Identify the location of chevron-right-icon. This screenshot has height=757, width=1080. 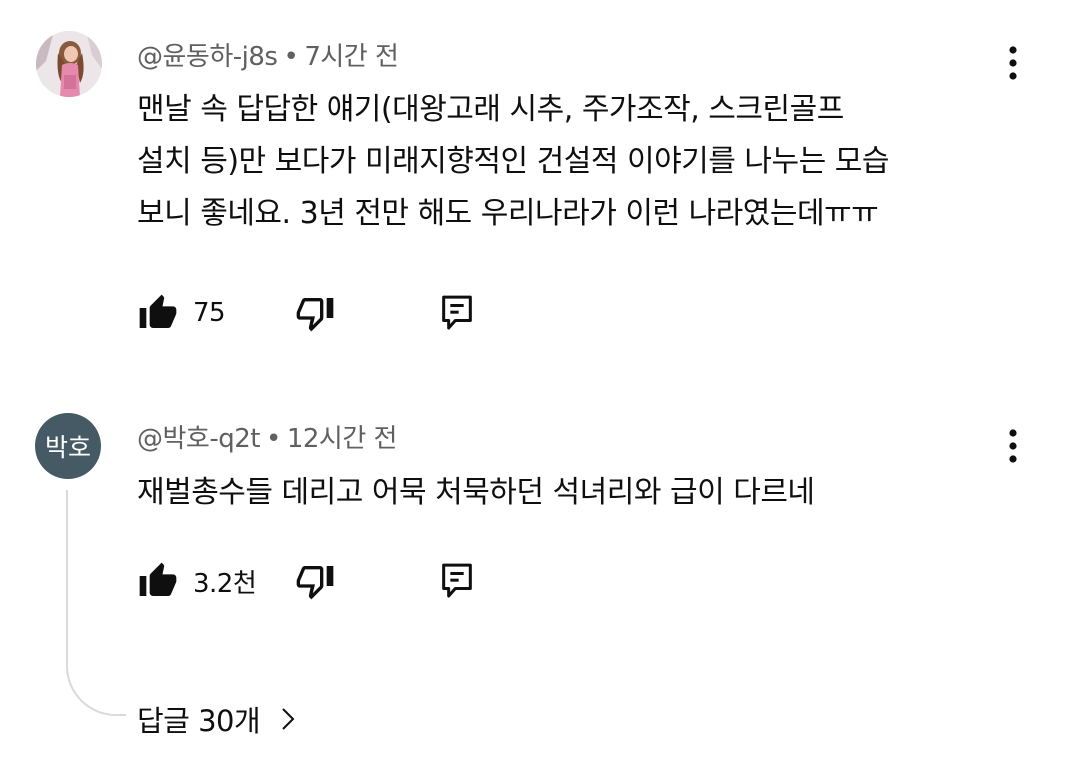
(288, 719).